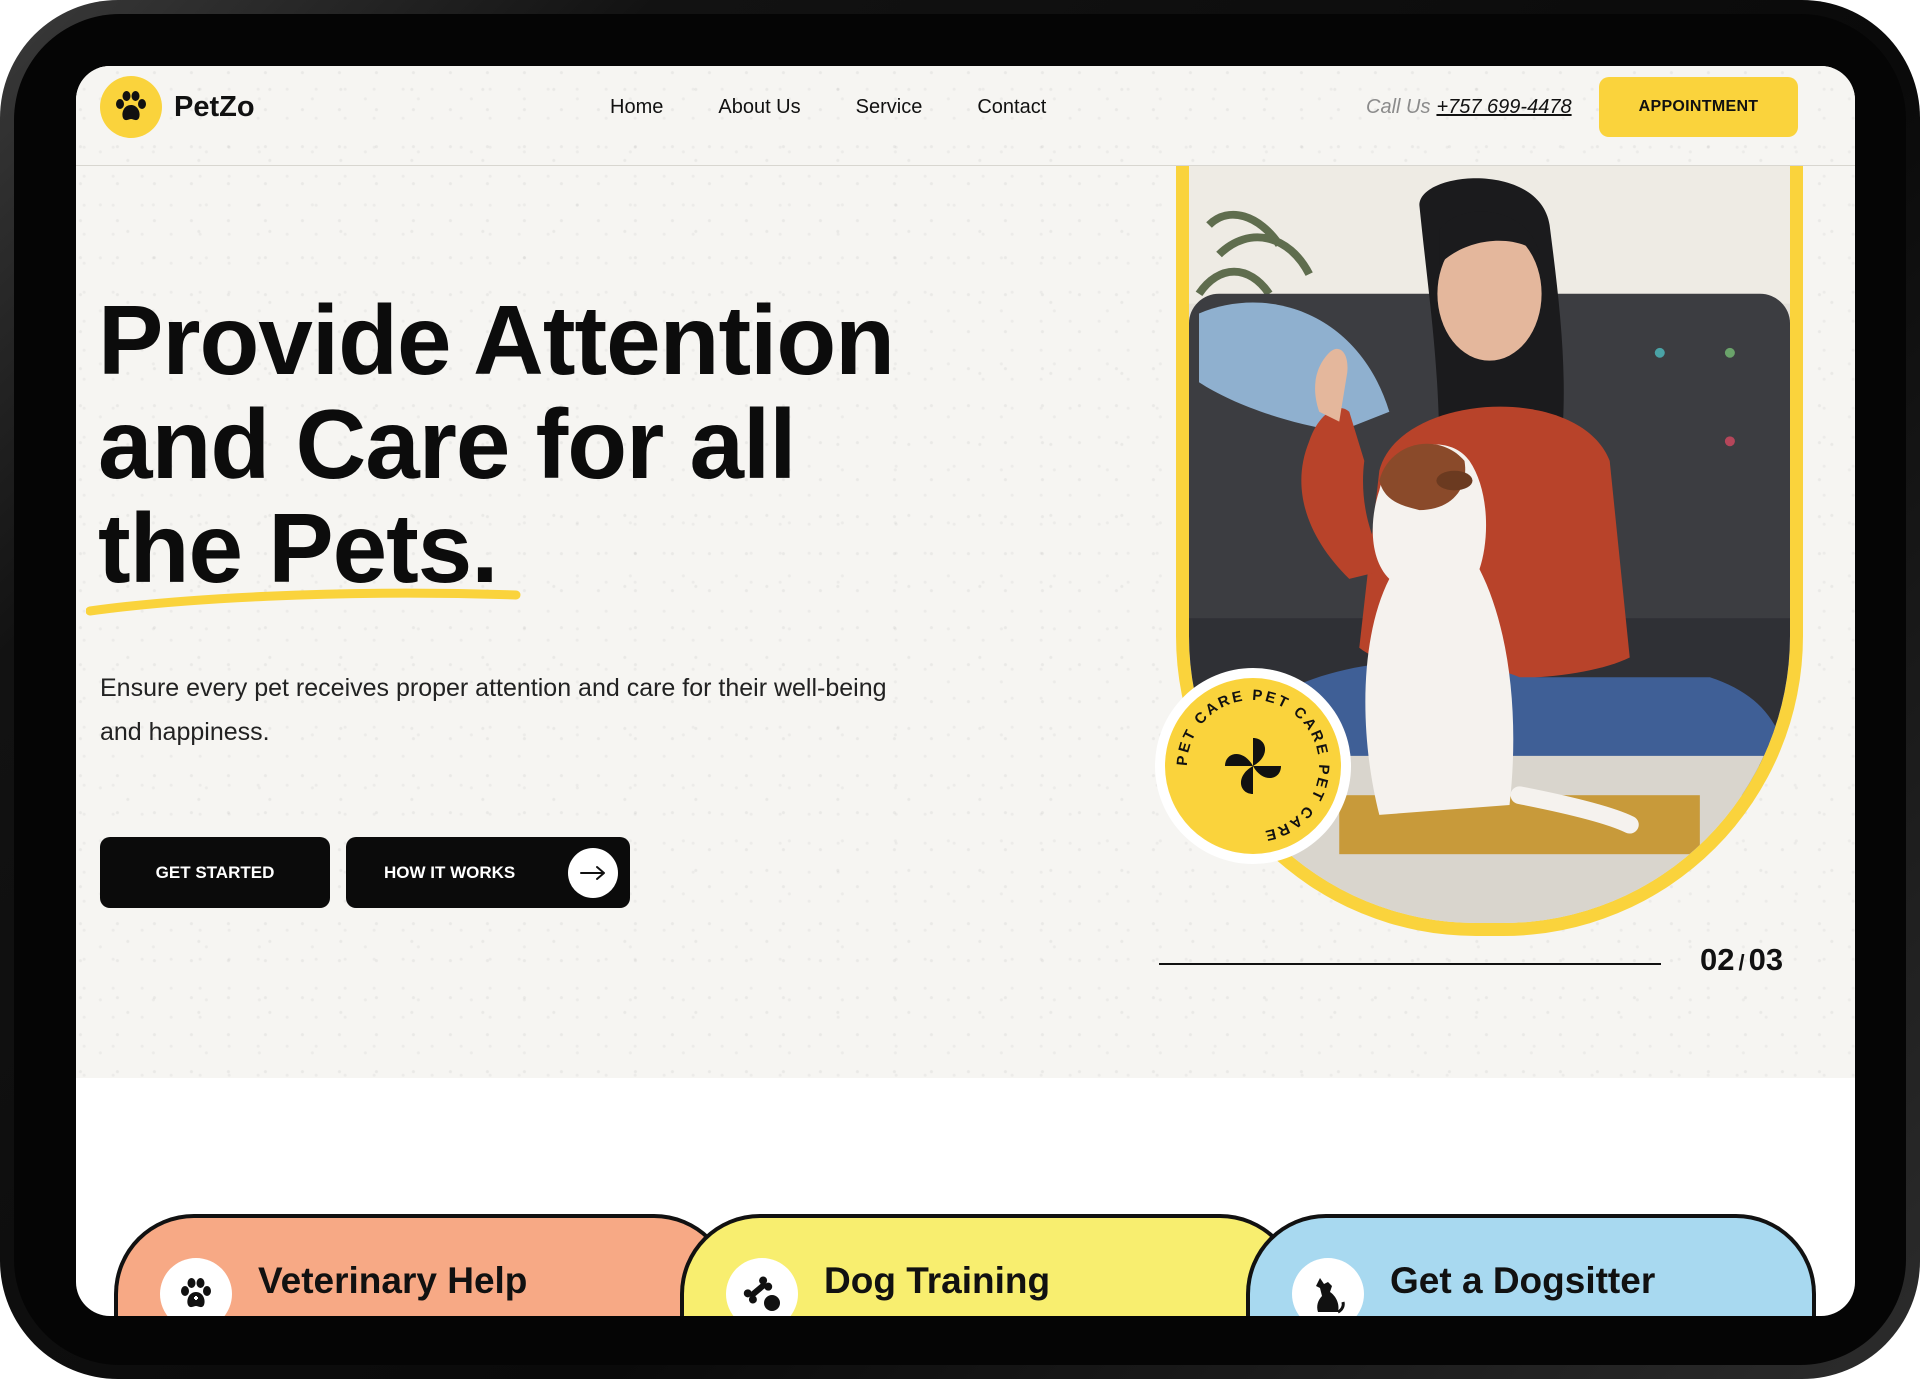 The image size is (1920, 1379). What do you see at coordinates (937, 1280) in the screenshot?
I see `service-title: Dog Training` at bounding box center [937, 1280].